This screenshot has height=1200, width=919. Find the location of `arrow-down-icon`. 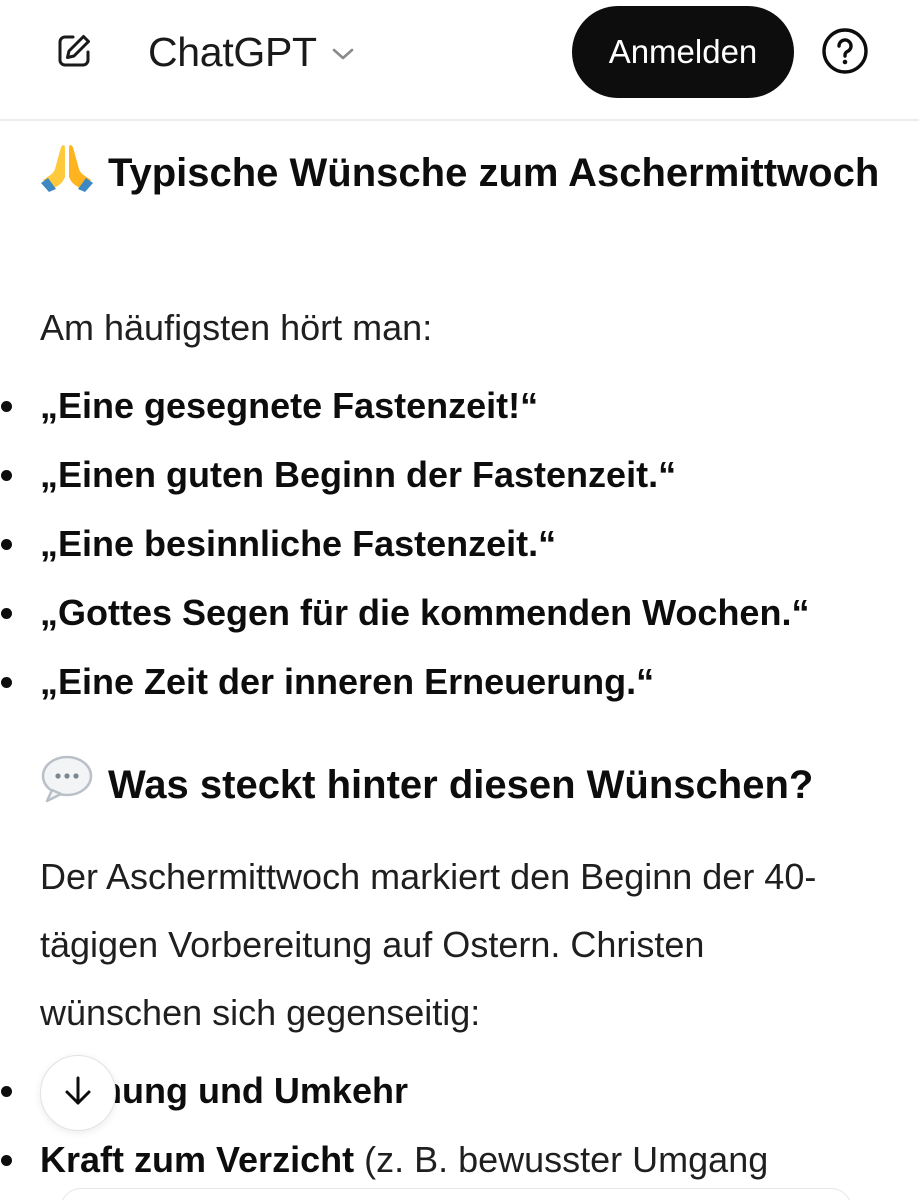

arrow-down-icon is located at coordinates (78, 1093).